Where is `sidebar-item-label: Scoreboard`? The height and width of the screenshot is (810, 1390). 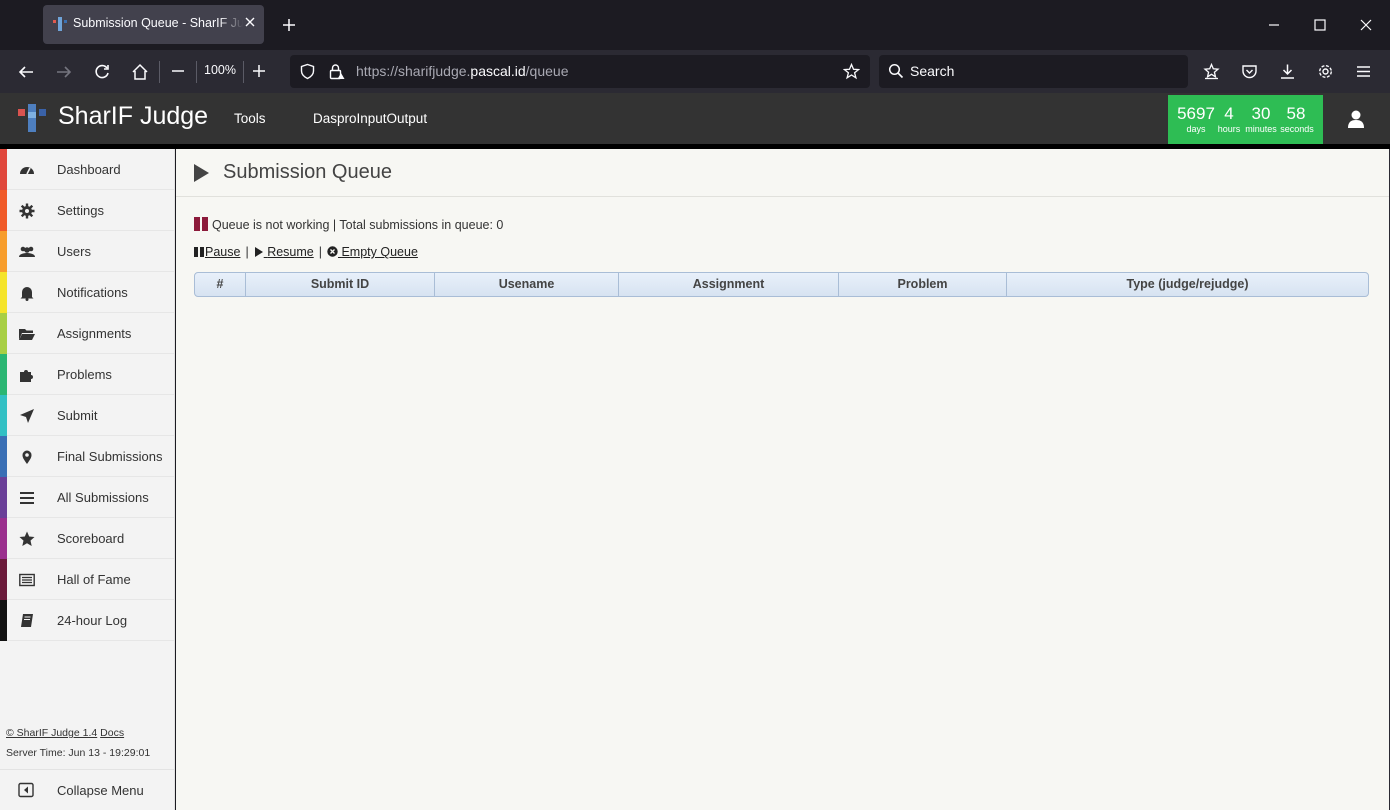
sidebar-item-label: Scoreboard is located at coordinates (91, 538).